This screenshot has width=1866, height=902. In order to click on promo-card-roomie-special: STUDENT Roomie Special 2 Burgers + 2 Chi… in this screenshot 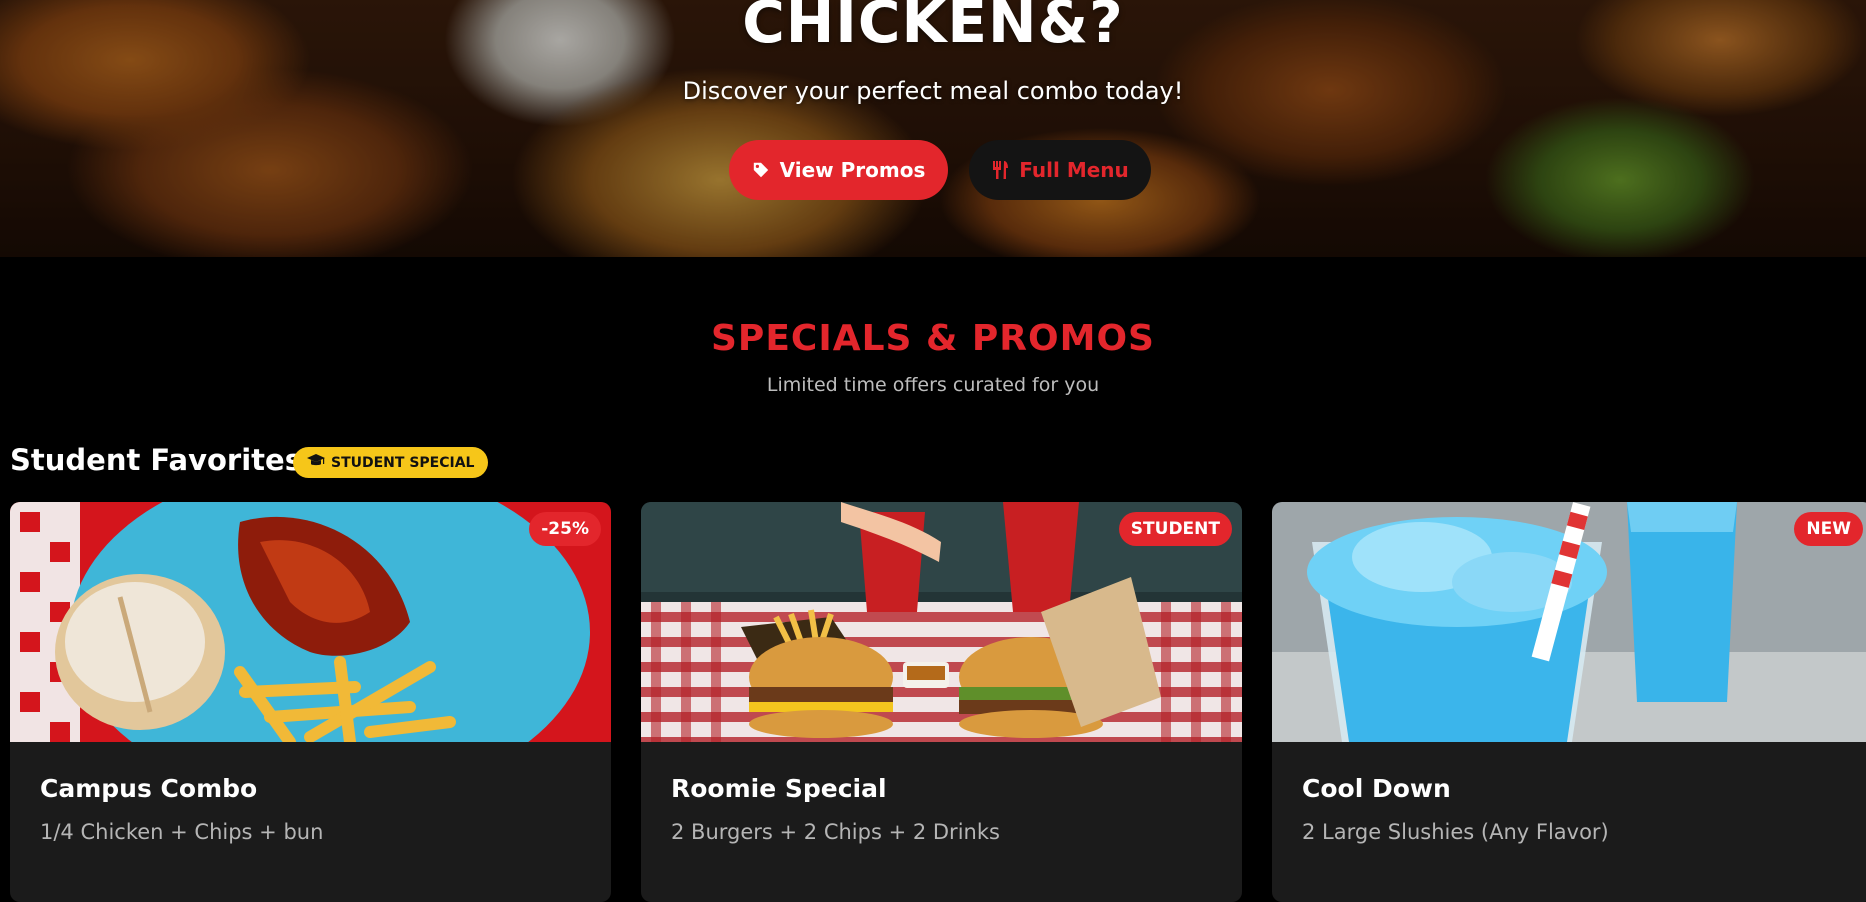, I will do `click(941, 702)`.